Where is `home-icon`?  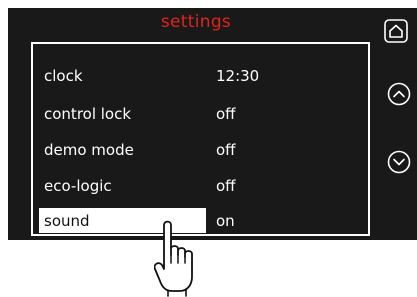
home-icon is located at coordinates (396, 31).